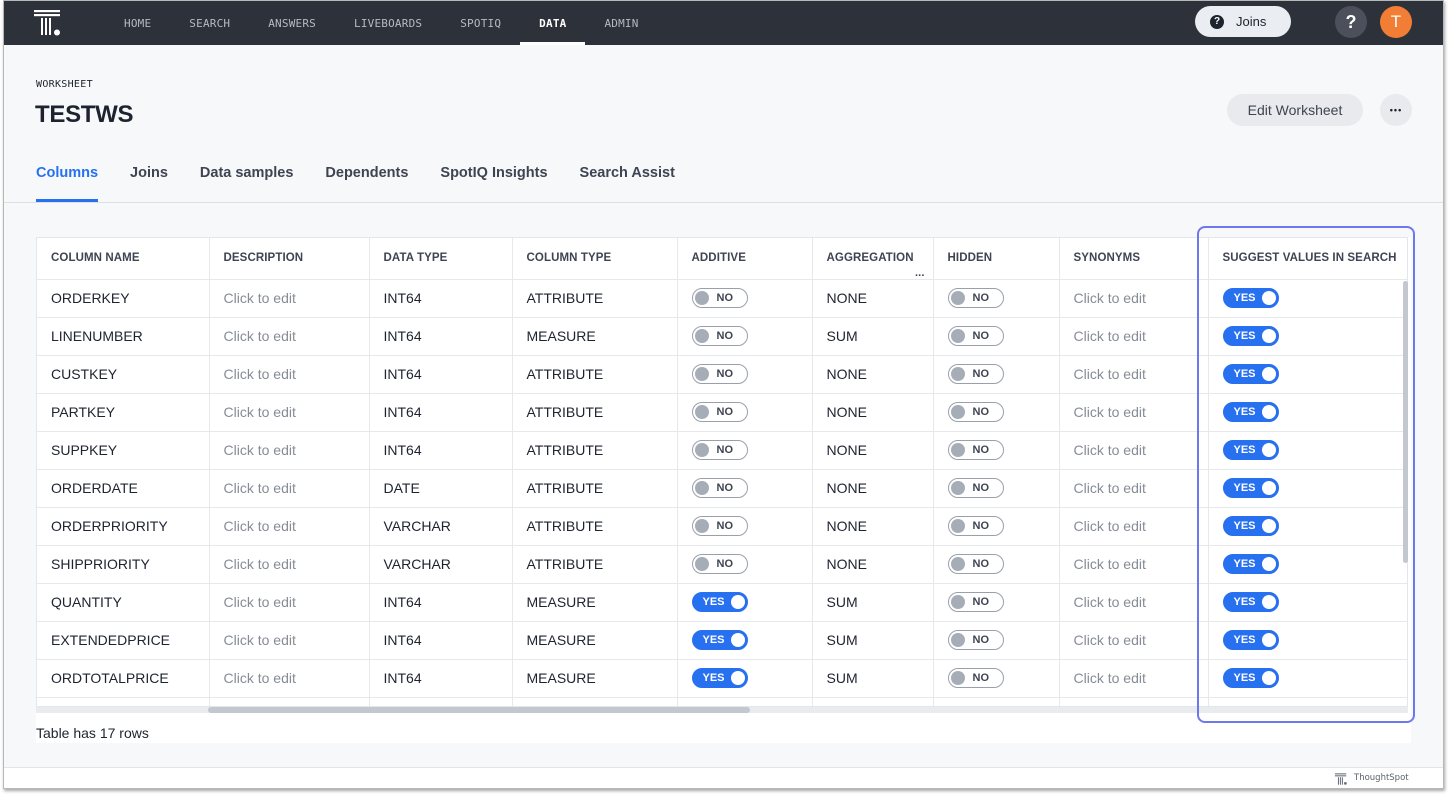 The image size is (1450, 795). Describe the element at coordinates (209, 23) in the screenshot. I see `nav-item-search: SEARCH` at that location.